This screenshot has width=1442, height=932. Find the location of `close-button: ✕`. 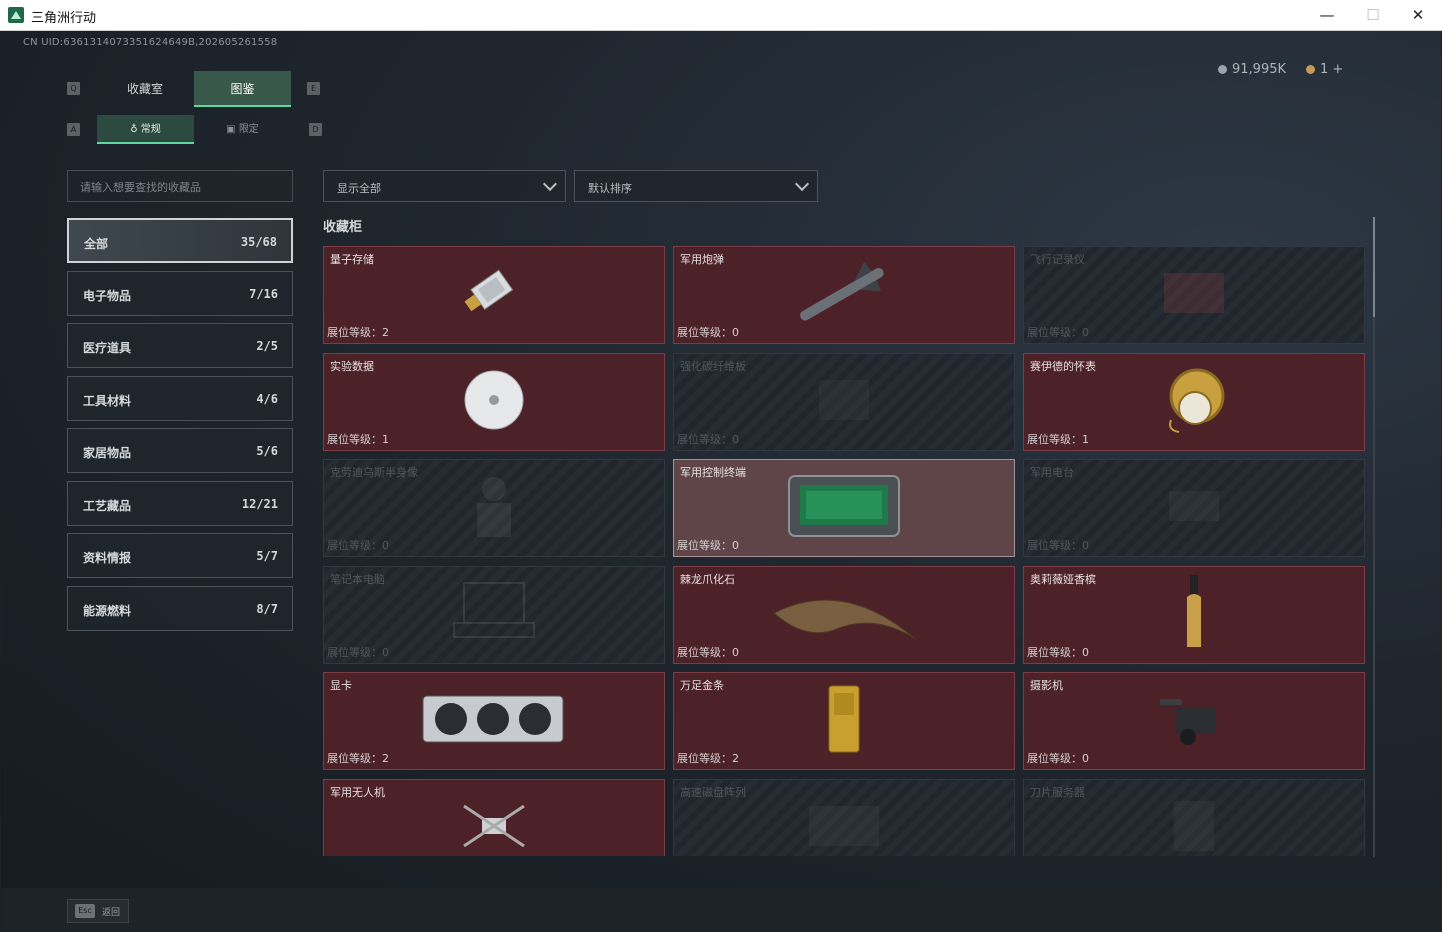

close-button: ✕ is located at coordinates (1418, 15).